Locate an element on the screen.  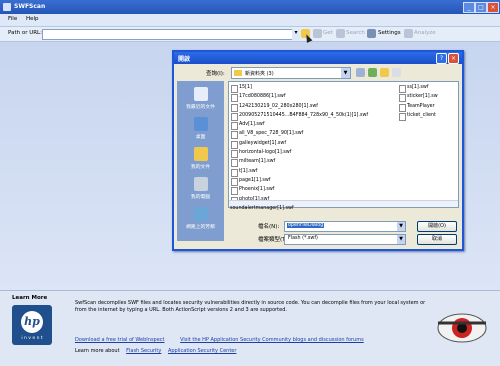
folder-icon is located at coordinates (238, 73).